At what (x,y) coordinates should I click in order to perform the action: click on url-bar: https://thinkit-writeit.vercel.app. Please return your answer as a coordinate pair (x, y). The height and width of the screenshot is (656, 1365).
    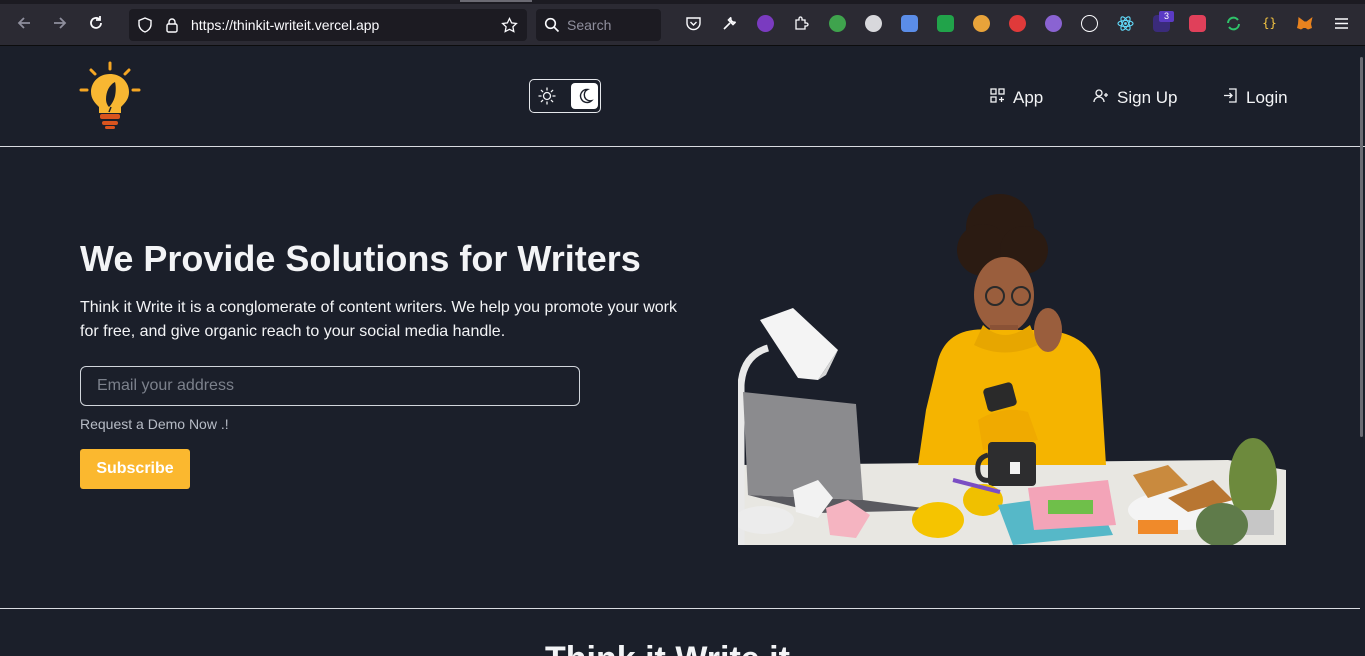
    Looking at the image, I should click on (328, 25).